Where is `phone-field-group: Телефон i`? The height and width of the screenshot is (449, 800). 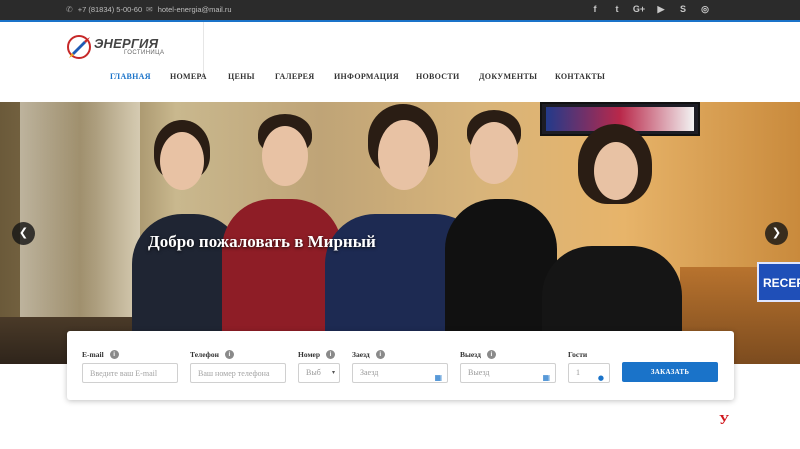 phone-field-group: Телефон i is located at coordinates (212, 354).